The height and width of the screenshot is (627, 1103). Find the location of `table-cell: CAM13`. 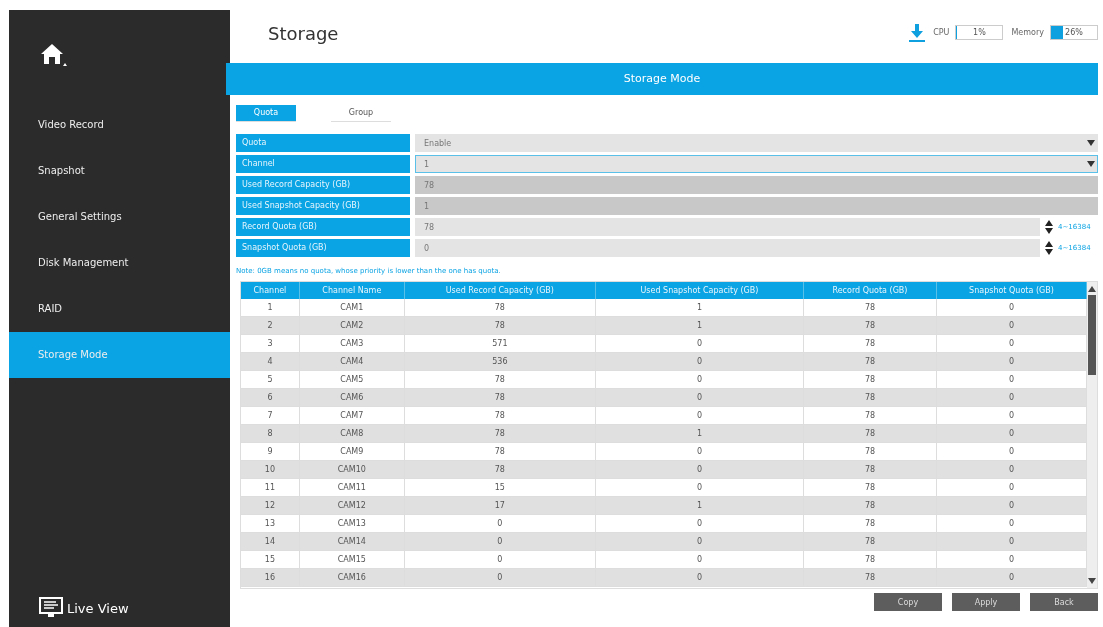

table-cell: CAM13 is located at coordinates (352, 523).